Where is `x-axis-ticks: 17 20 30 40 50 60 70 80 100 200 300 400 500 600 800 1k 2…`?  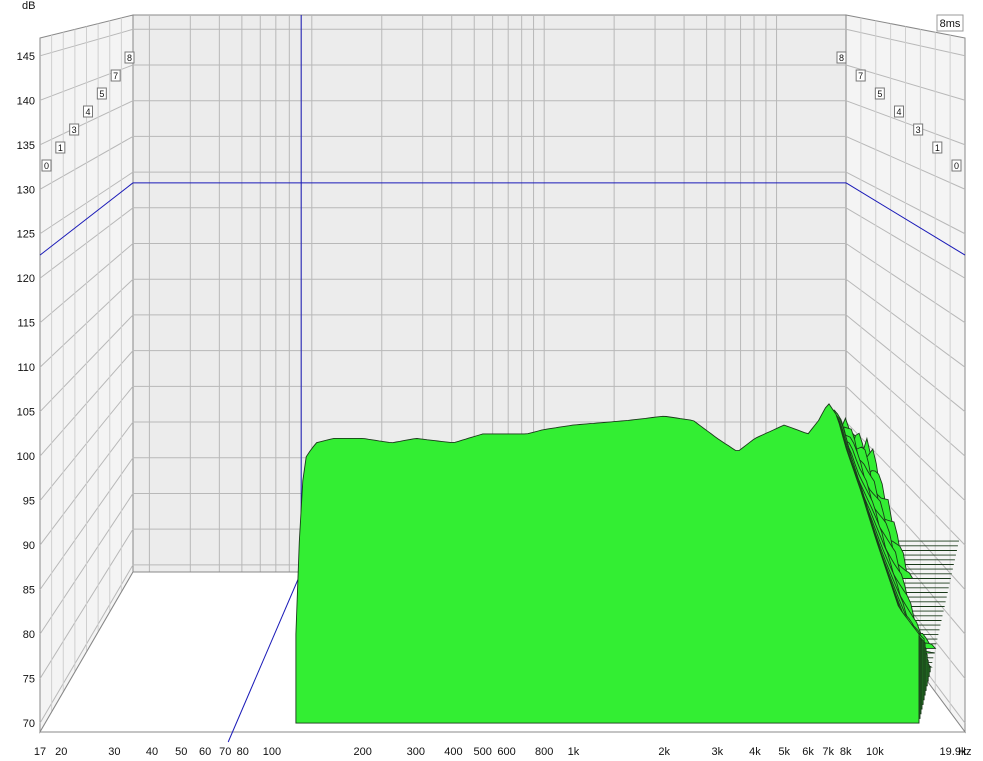 x-axis-ticks: 17 20 30 40 50 60 70 80 100 200 300 400 500 600 800 1k 2… is located at coordinates (500, 752).